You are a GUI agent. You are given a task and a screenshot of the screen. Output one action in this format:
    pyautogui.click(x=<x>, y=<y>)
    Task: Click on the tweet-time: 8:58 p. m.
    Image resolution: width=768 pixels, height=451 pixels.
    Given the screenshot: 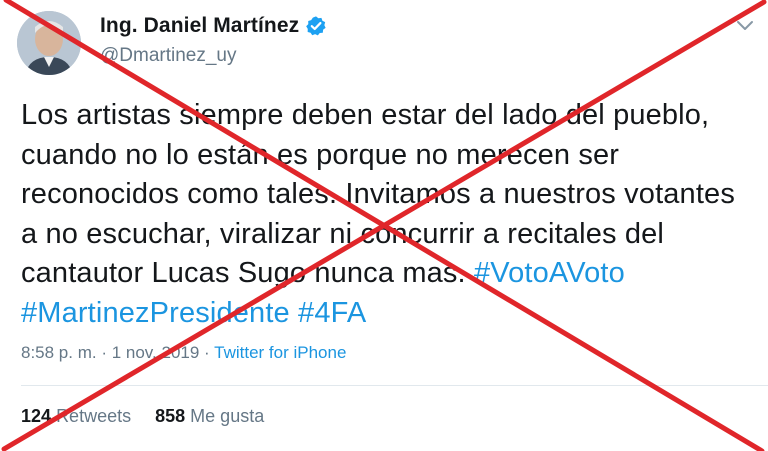 What is the action you would take?
    pyautogui.click(x=59, y=352)
    